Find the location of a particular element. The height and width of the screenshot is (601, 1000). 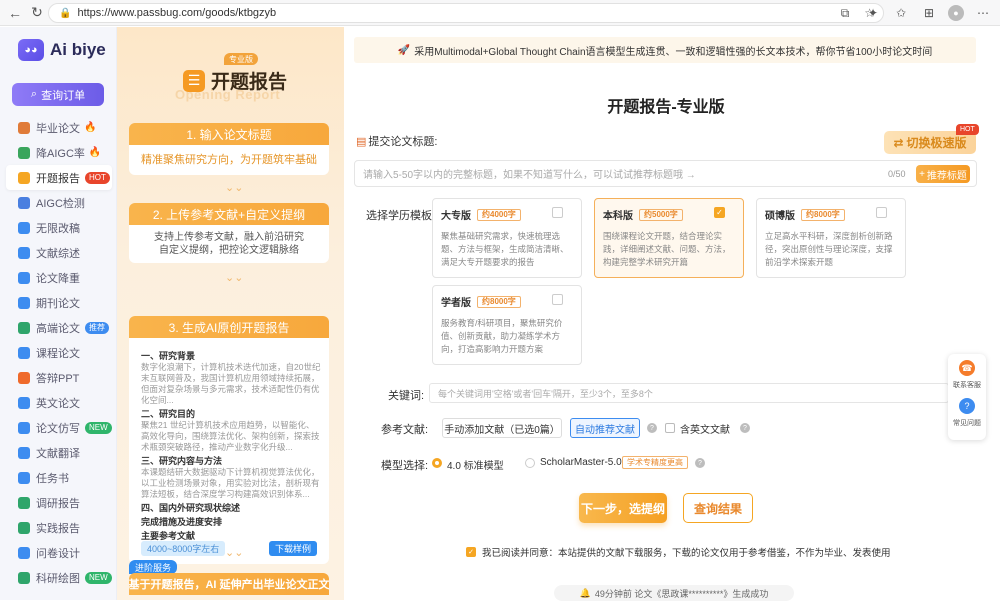

back-arrow-icon: ← is located at coordinates (15, 13).